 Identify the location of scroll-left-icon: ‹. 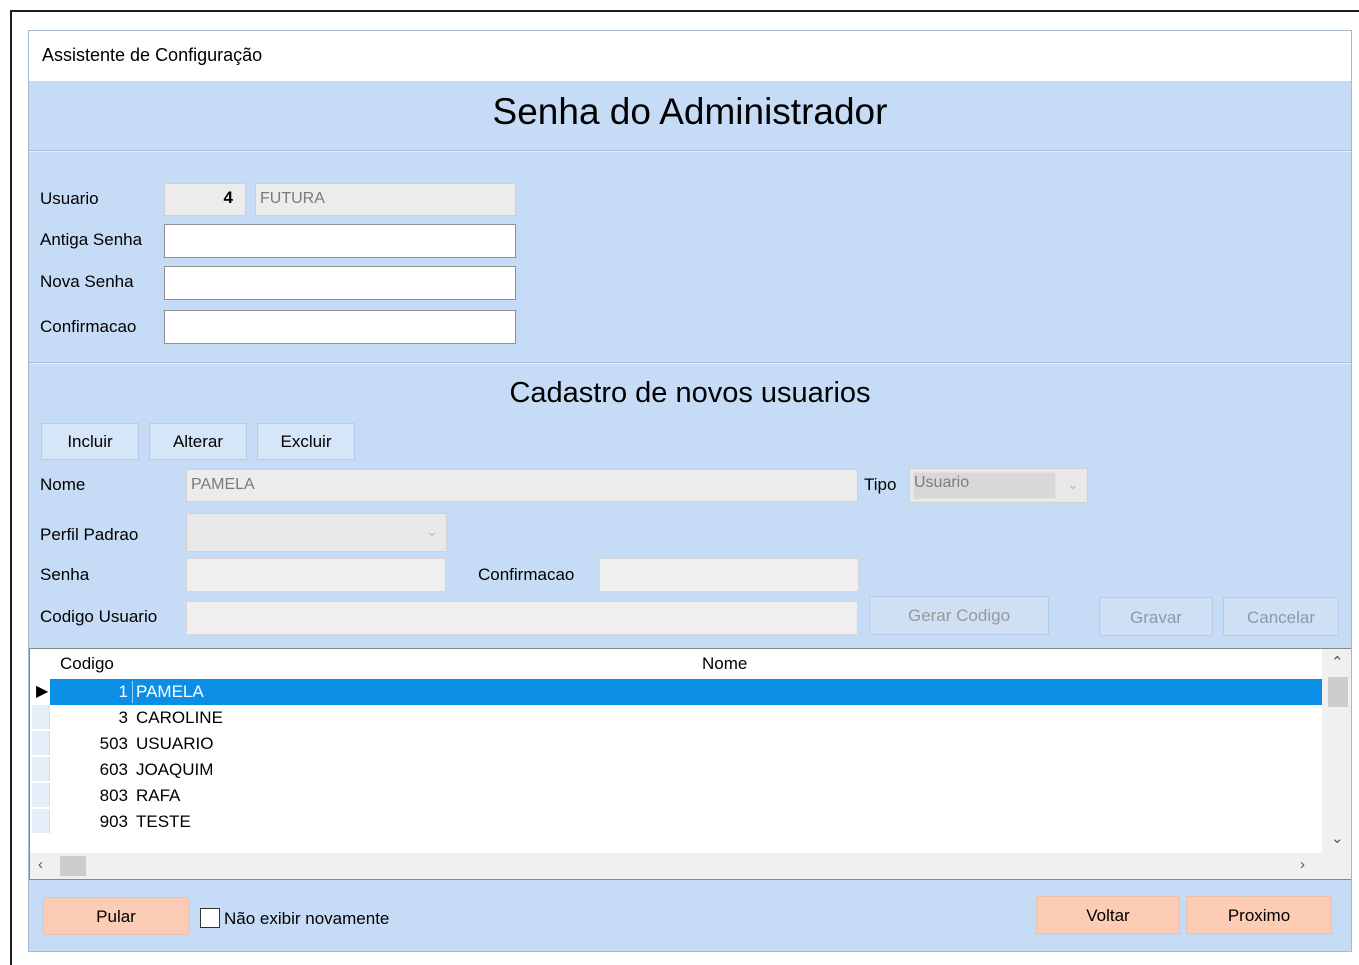
(40, 864).